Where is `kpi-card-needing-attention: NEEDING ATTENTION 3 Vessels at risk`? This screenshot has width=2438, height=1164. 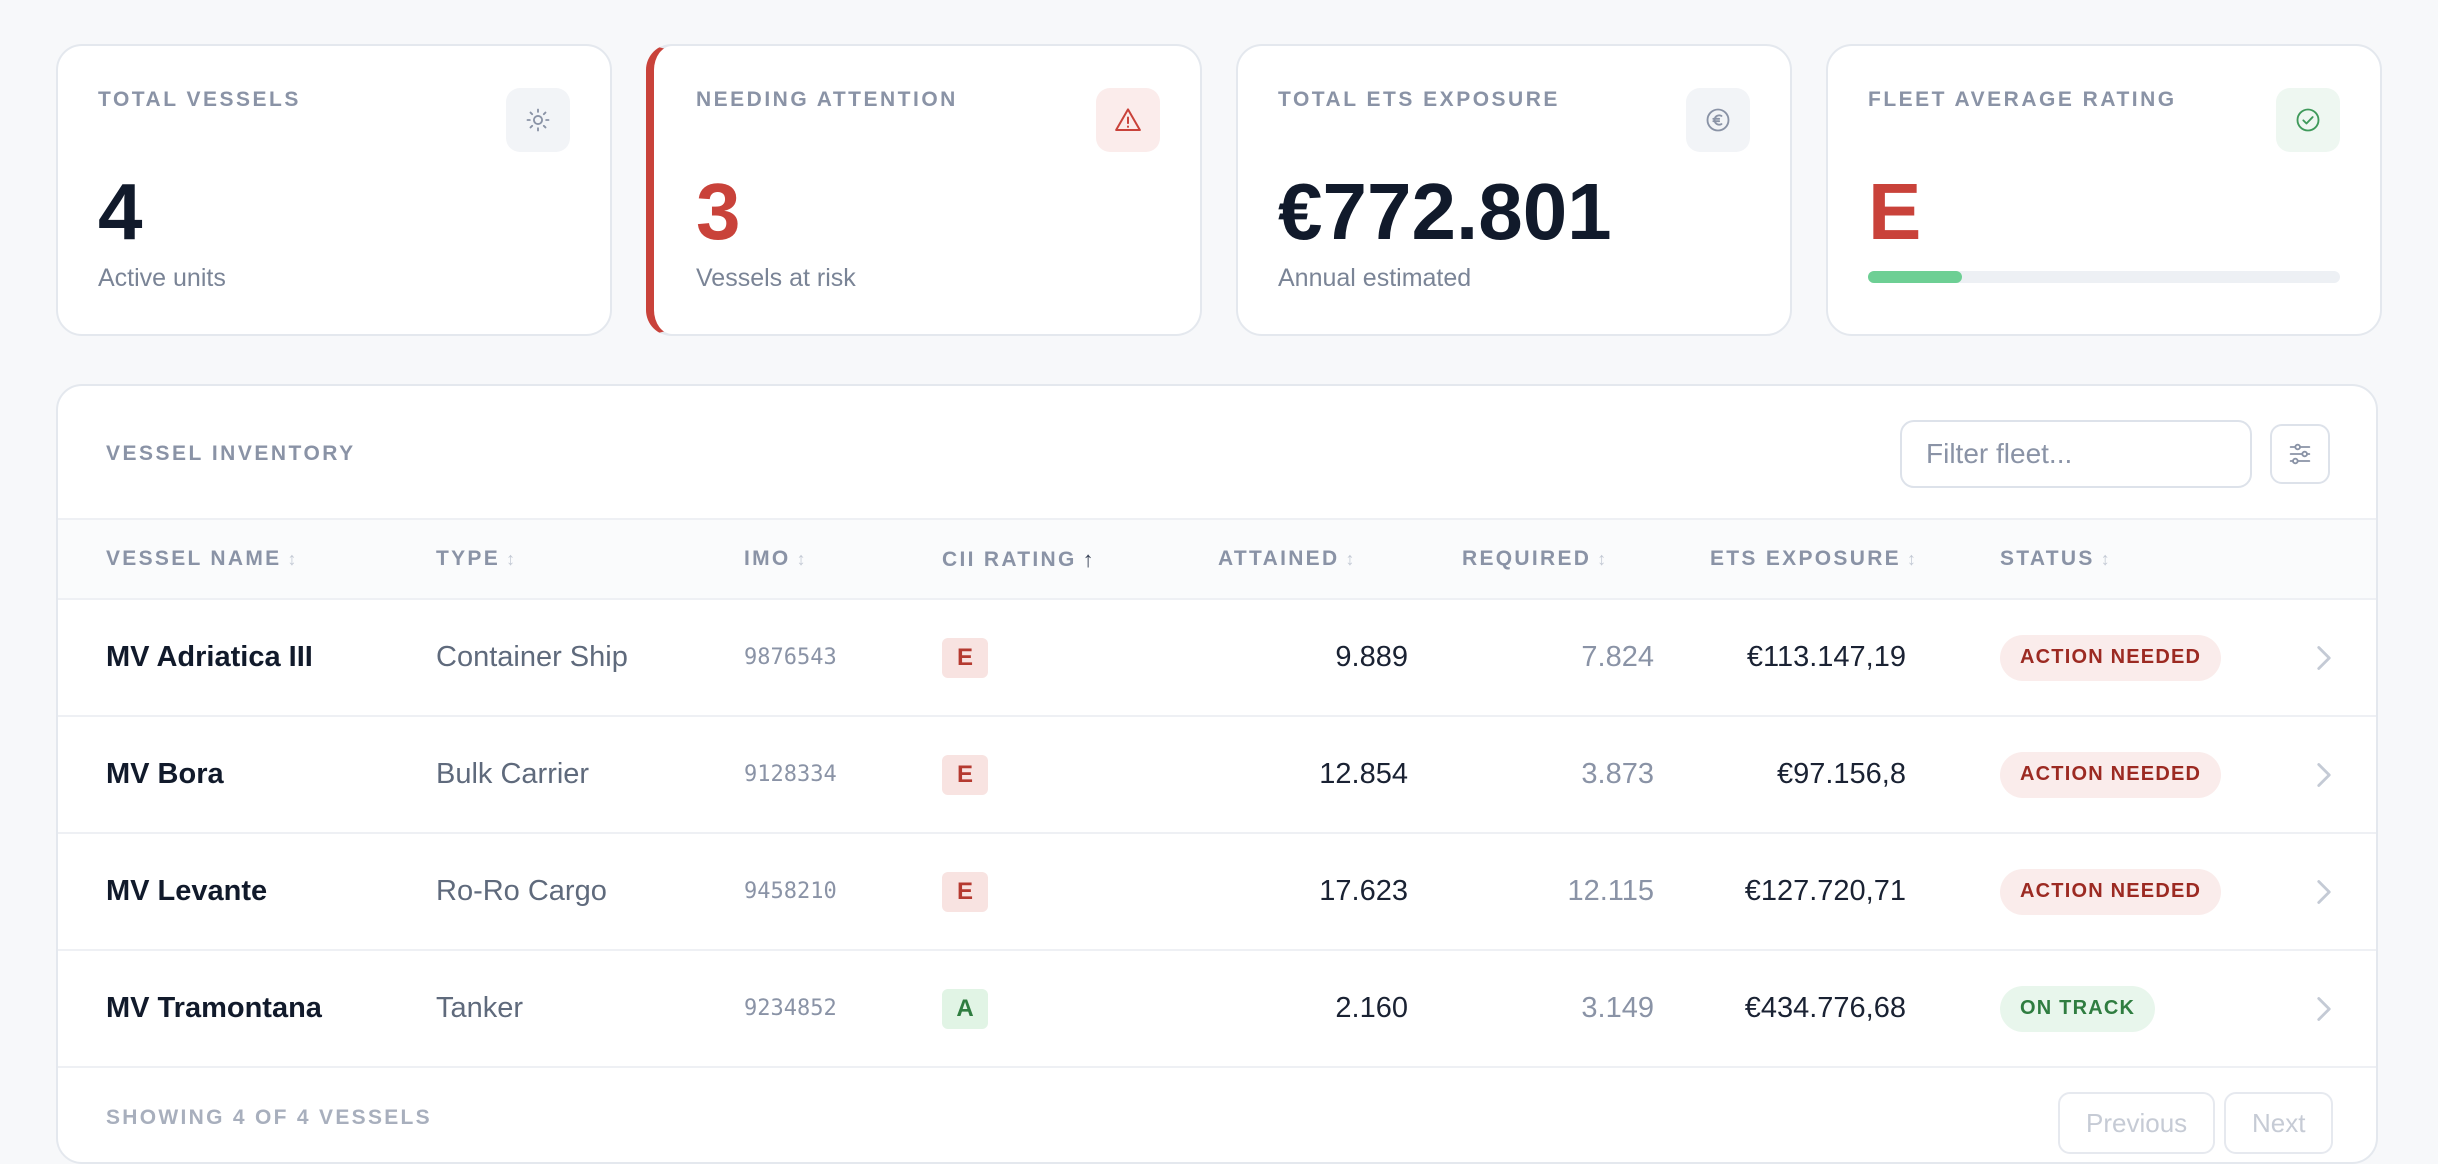 kpi-card-needing-attention: NEEDING ATTENTION 3 Vessels at risk is located at coordinates (924, 190).